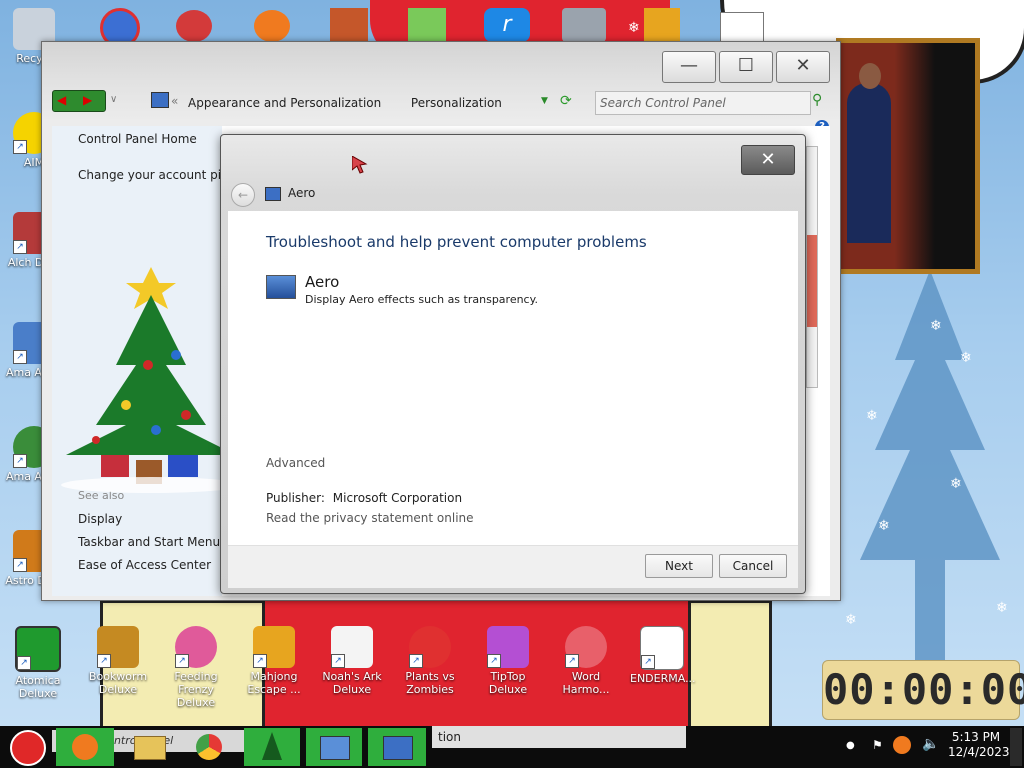  I want to click on display-link: Display, so click(100, 519).